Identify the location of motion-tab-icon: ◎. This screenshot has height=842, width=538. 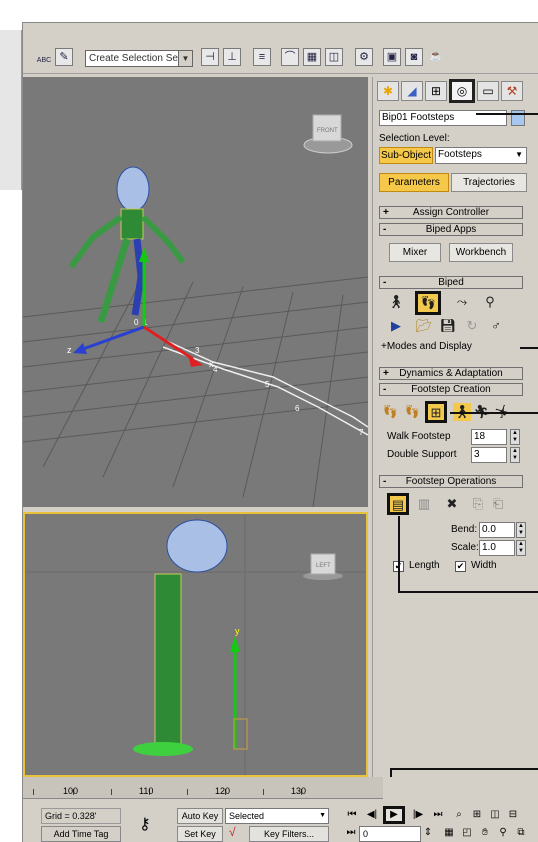
(462, 91).